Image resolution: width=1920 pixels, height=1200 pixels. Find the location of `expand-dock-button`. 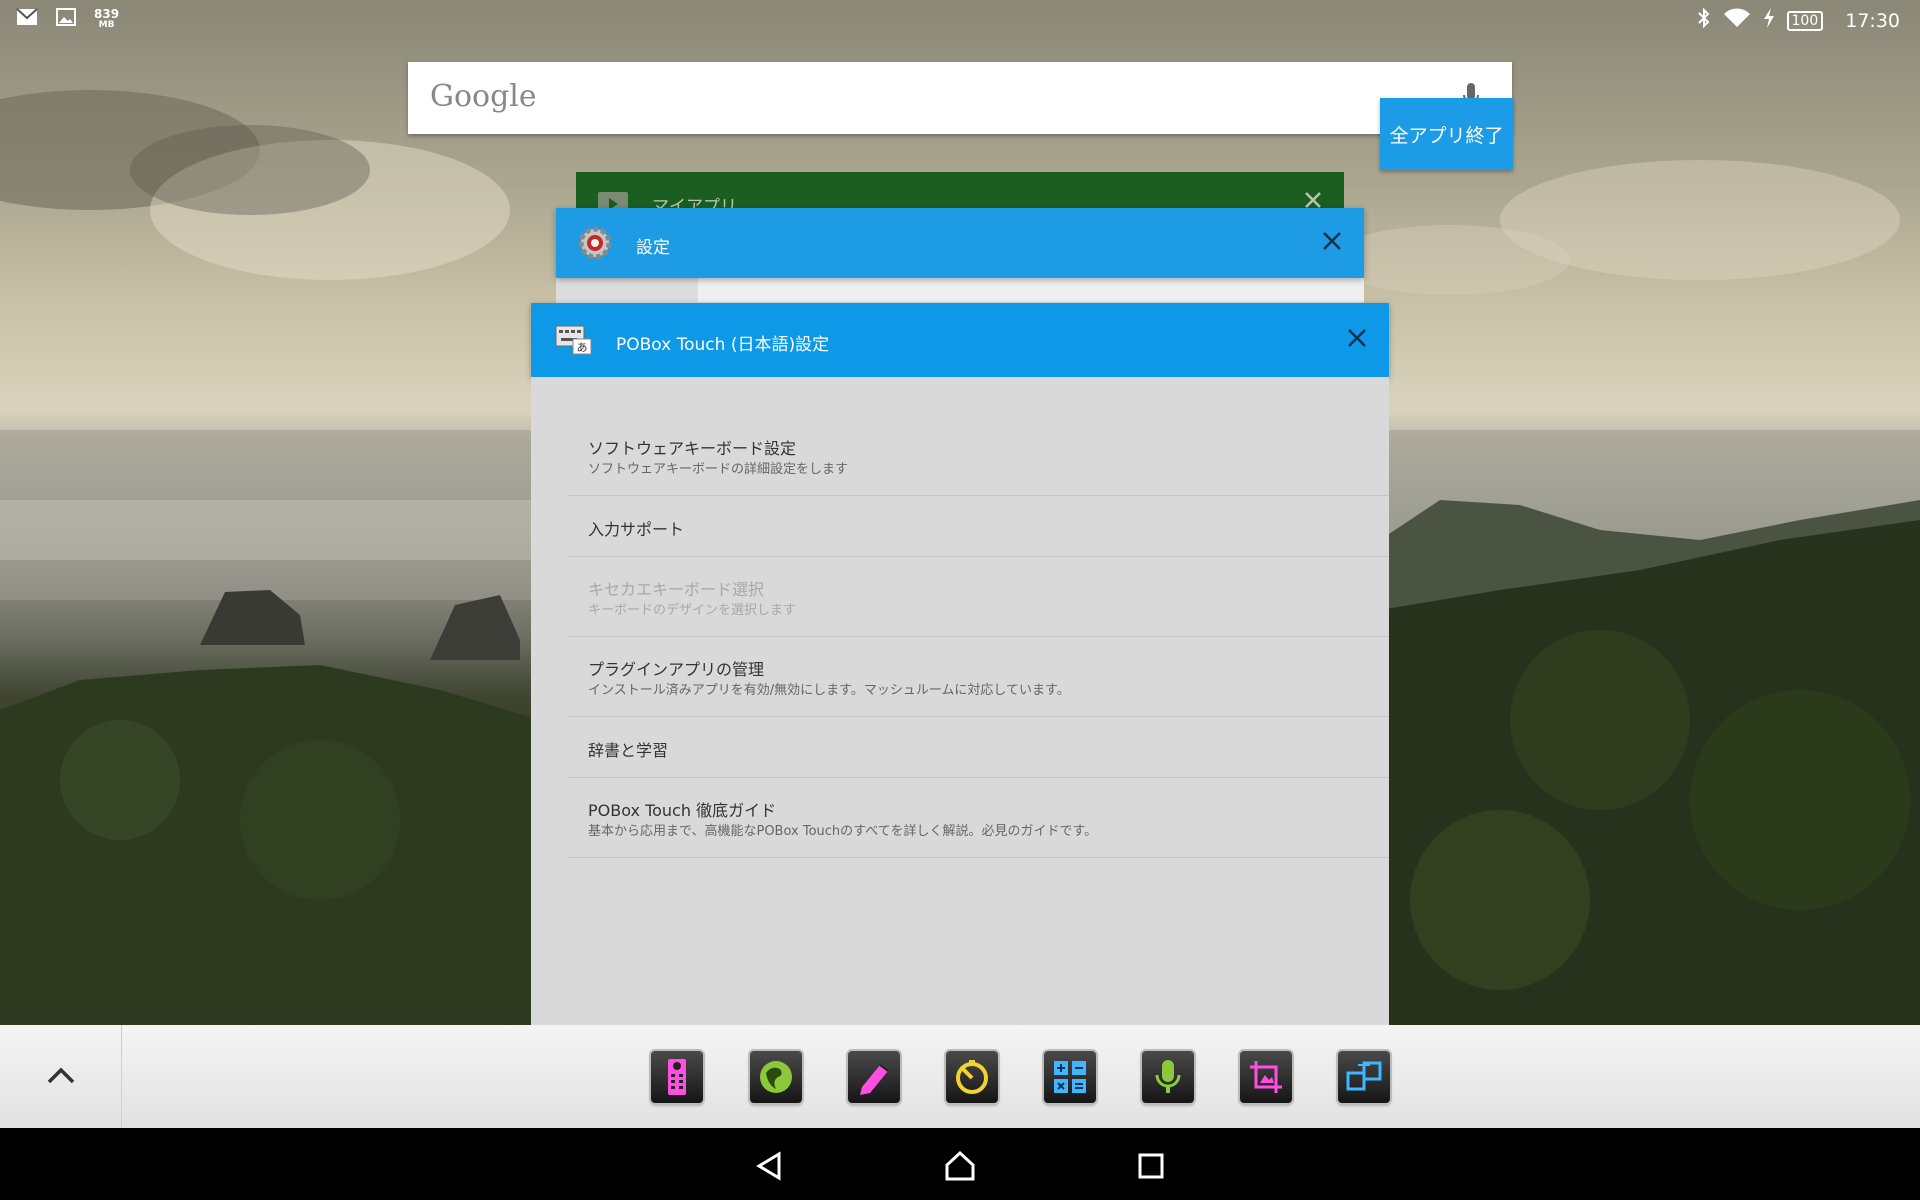

expand-dock-button is located at coordinates (61, 1076).